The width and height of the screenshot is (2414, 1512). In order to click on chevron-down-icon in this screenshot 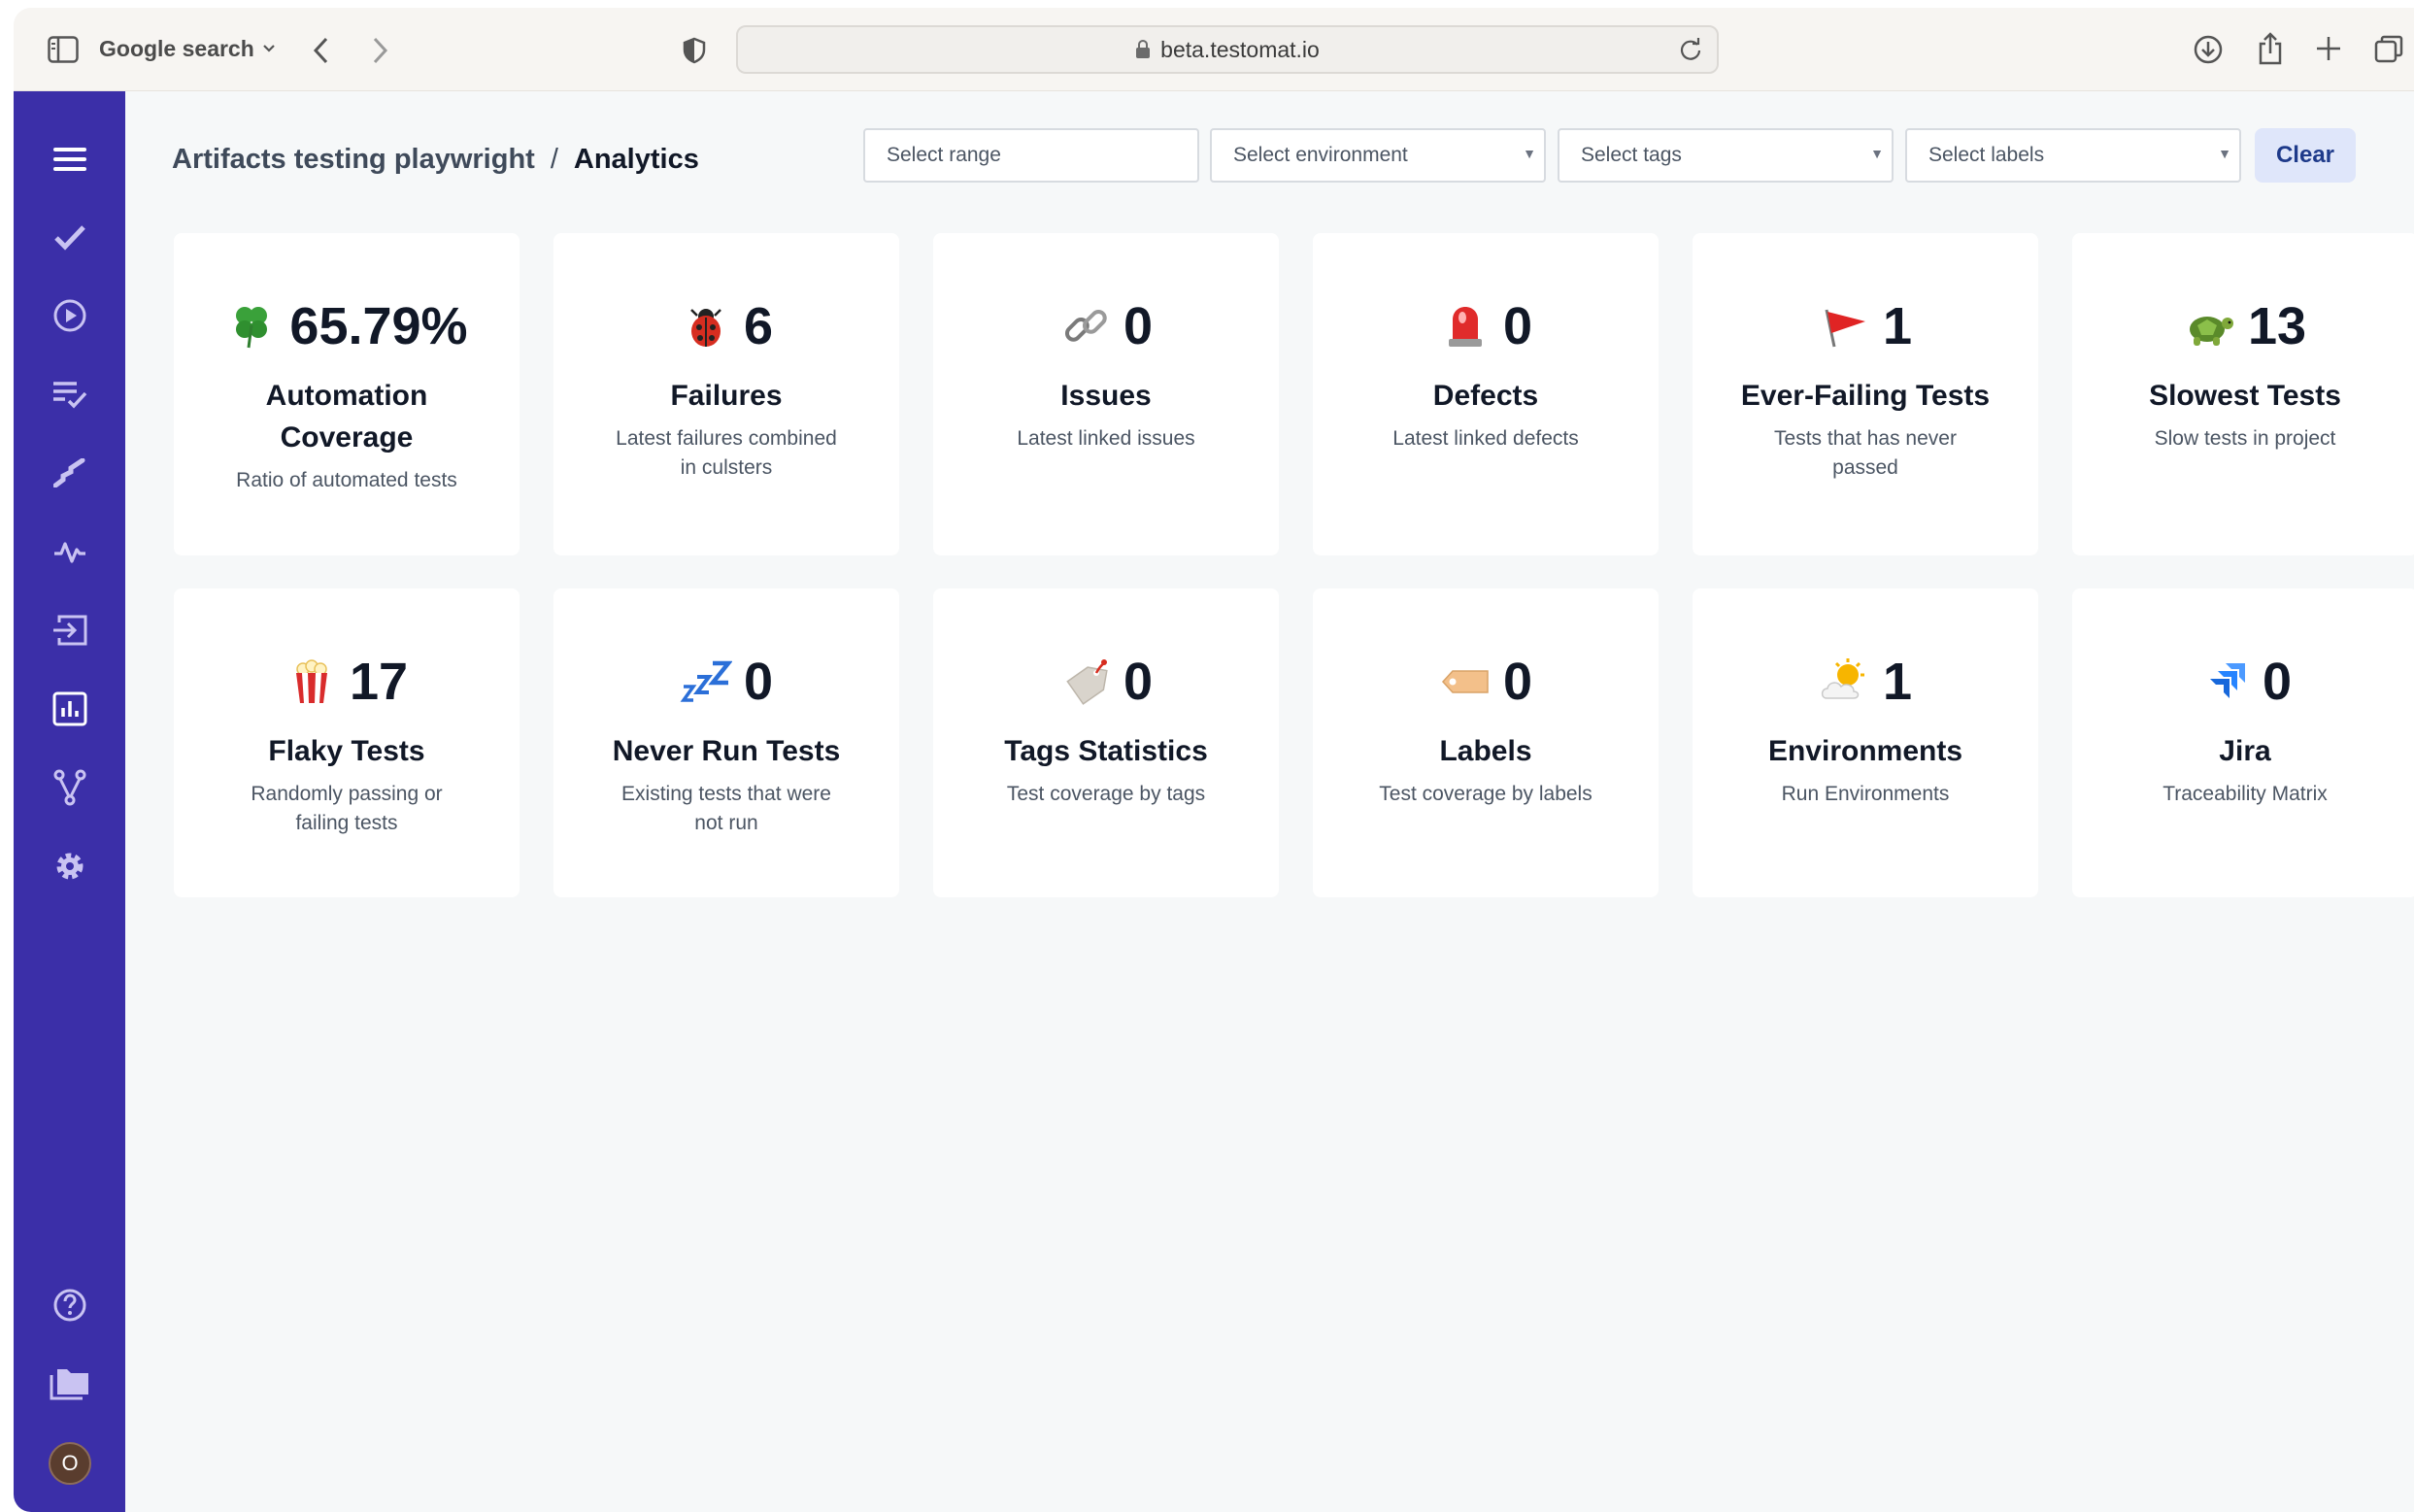, I will do `click(269, 48)`.